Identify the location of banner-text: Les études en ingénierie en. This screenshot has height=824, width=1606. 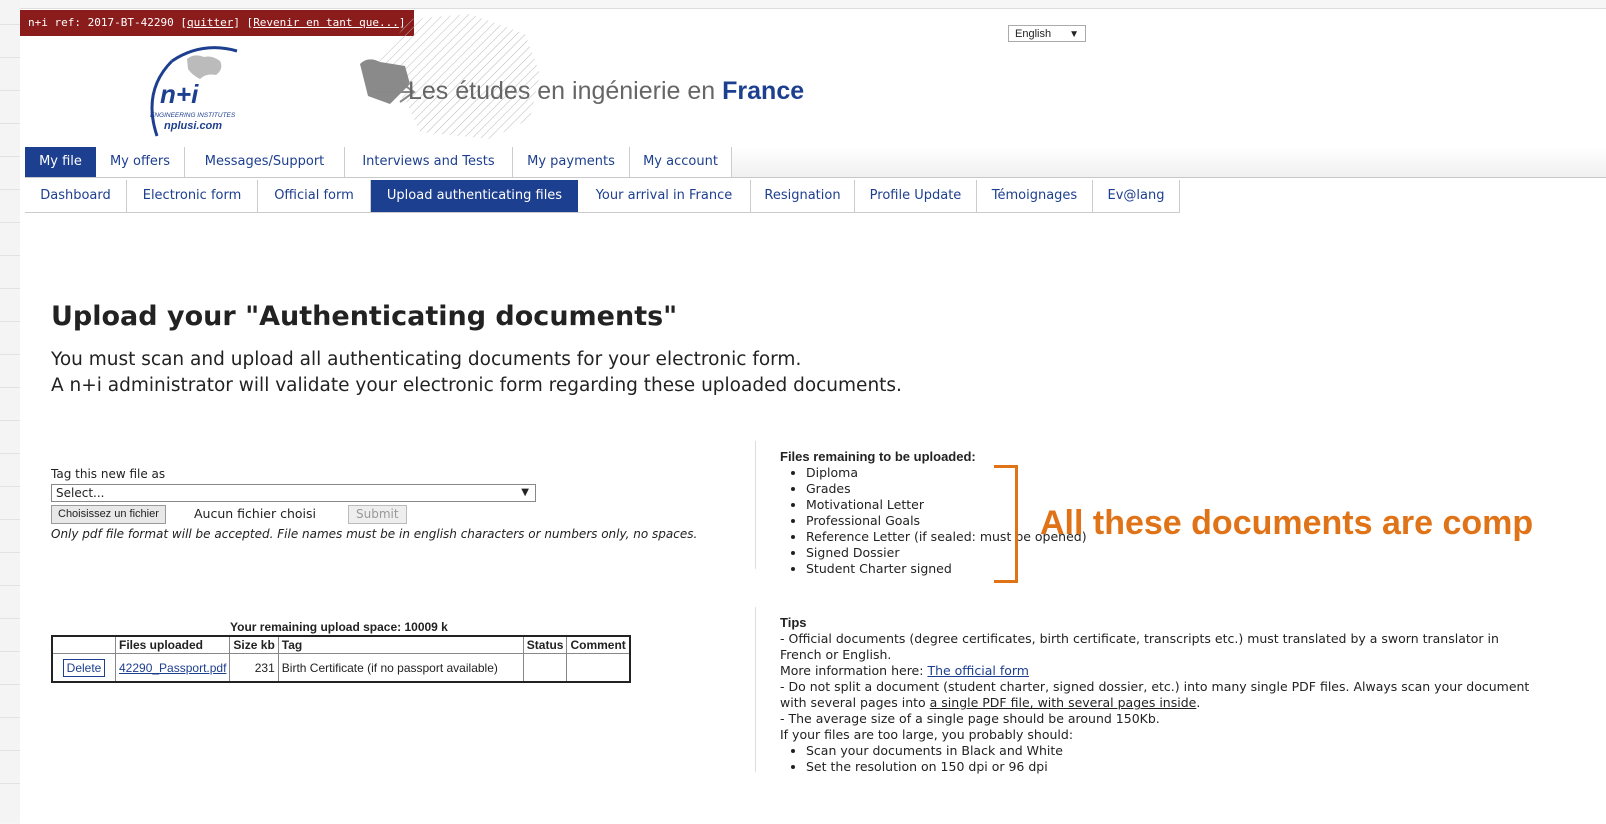
(562, 91).